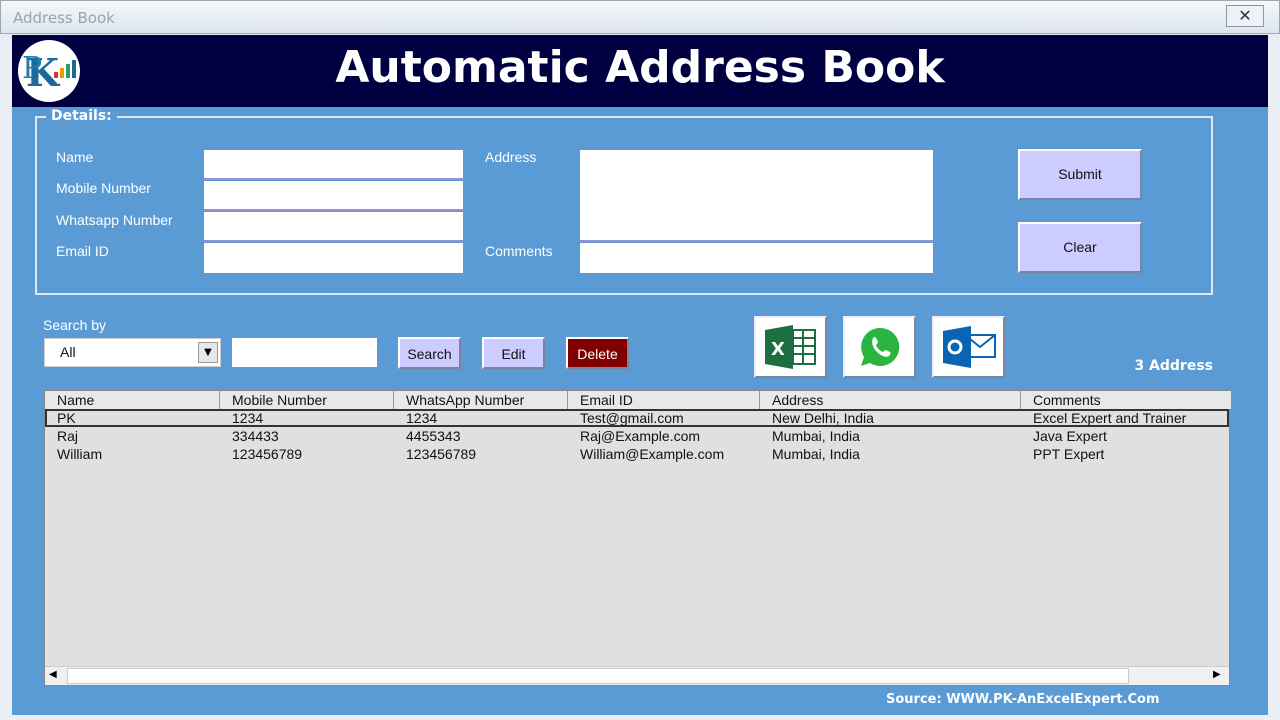 The width and height of the screenshot is (1280, 720). Describe the element at coordinates (511, 157) in the screenshot. I see `address-label: Address` at that location.